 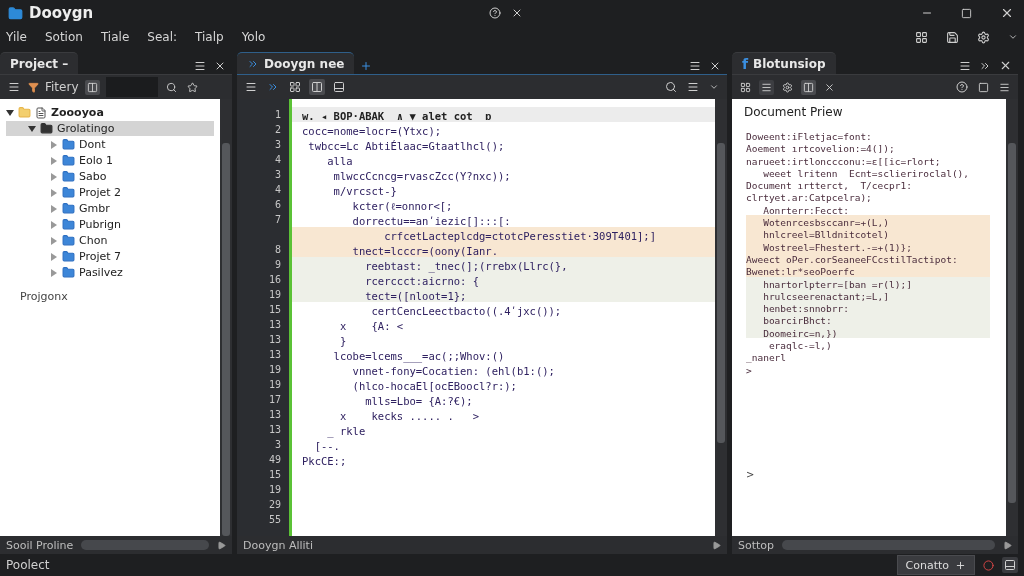 I want to click on tree-item-label: Chon, so click(x=93, y=240).